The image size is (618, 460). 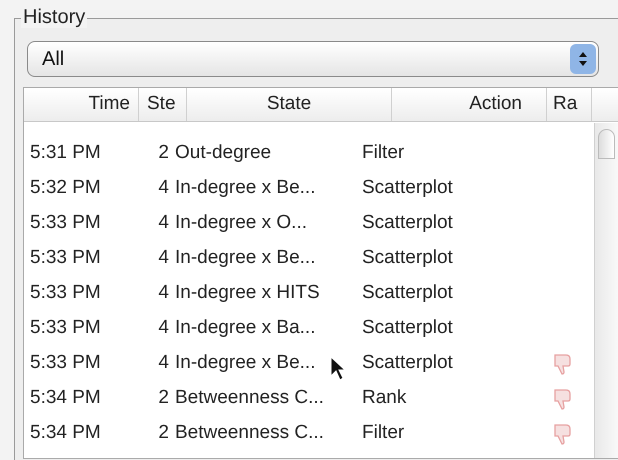 I want to click on history-row: 5:33 PM 4 In-degree x HITS Scatterplot, so click(x=308, y=293).